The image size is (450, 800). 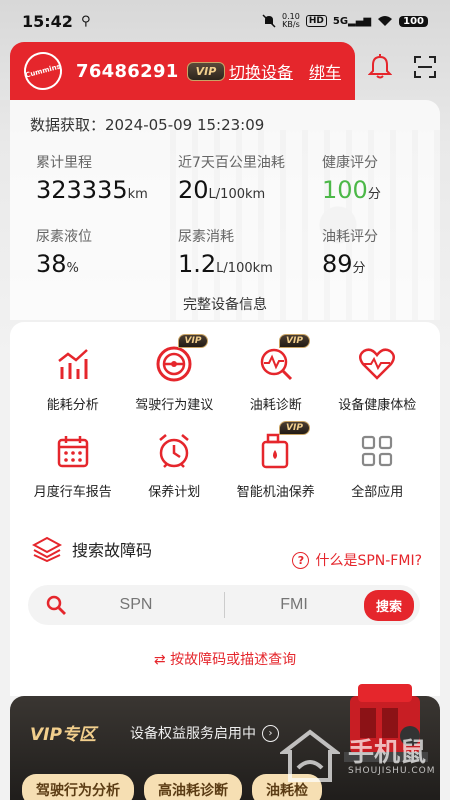 What do you see at coordinates (294, 605) in the screenshot?
I see `fmi-input` at bounding box center [294, 605].